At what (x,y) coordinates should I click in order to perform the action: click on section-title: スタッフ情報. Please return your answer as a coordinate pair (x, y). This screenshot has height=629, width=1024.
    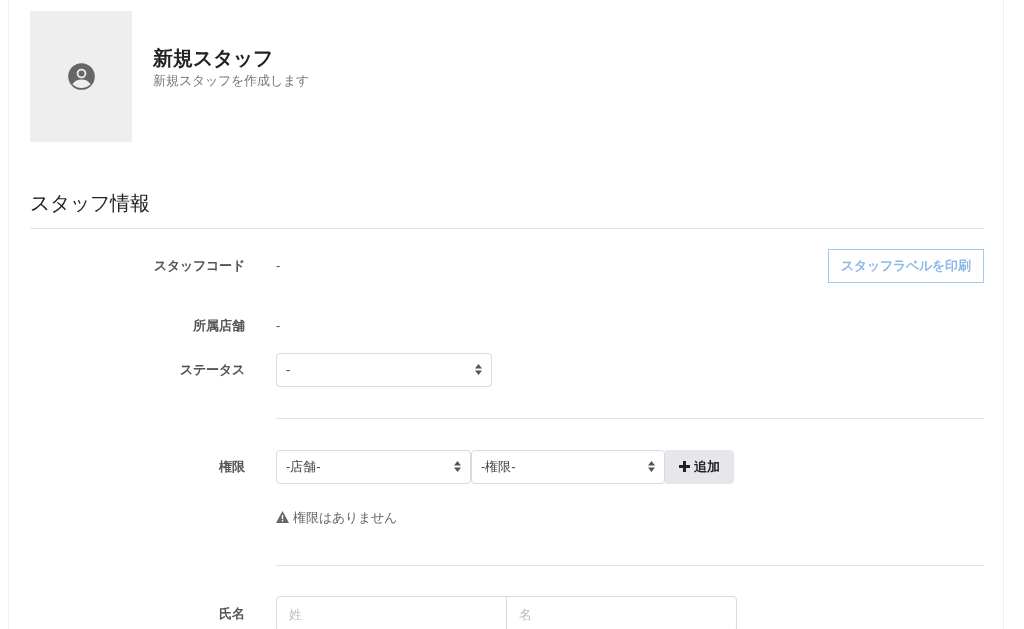
    Looking at the image, I should click on (90, 203).